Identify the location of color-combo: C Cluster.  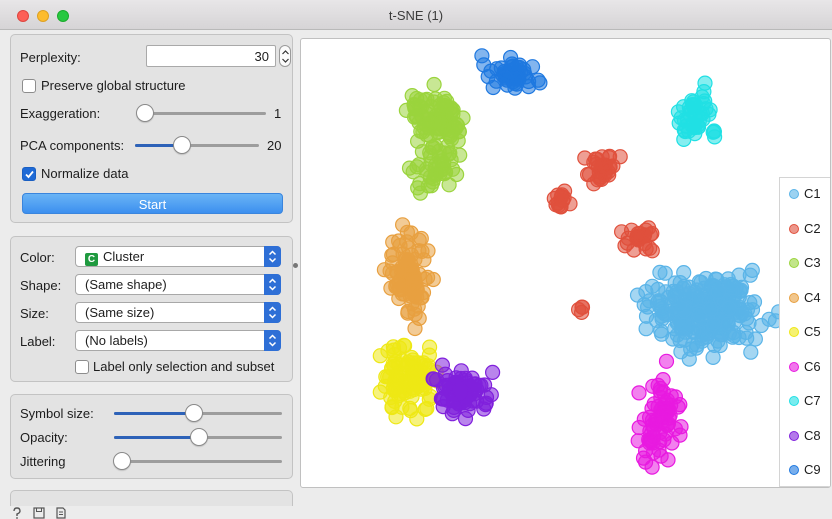
(178, 256).